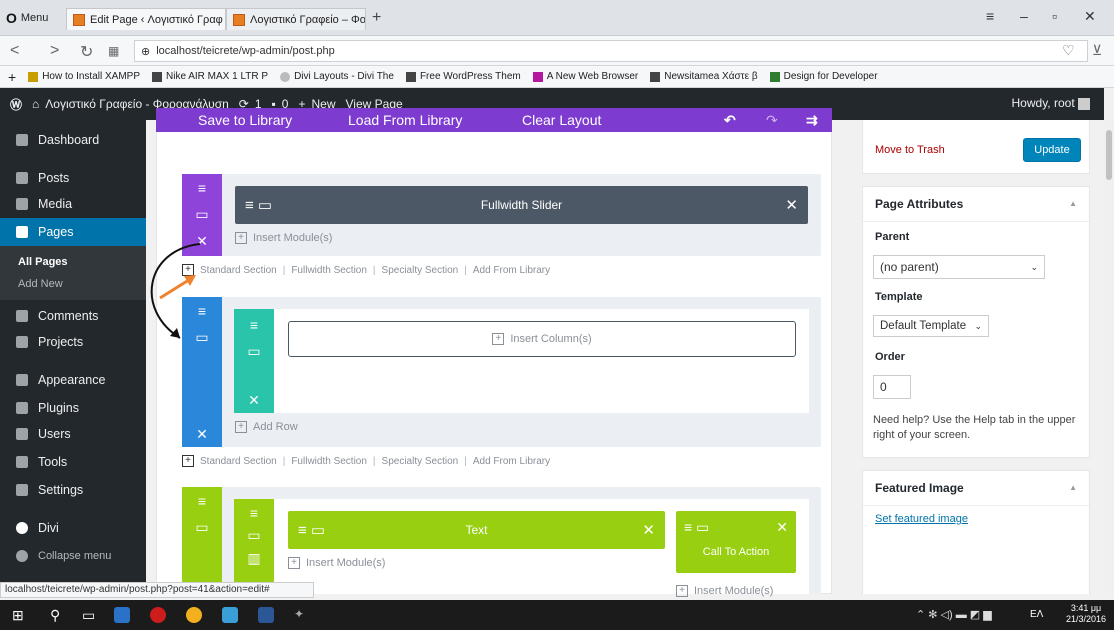 This screenshot has width=1114, height=630. What do you see at coordinates (521, 205) in the screenshot?
I see `fullwidth-slider-module: ≡ ▭ Fullwidth Slider ✕` at bounding box center [521, 205].